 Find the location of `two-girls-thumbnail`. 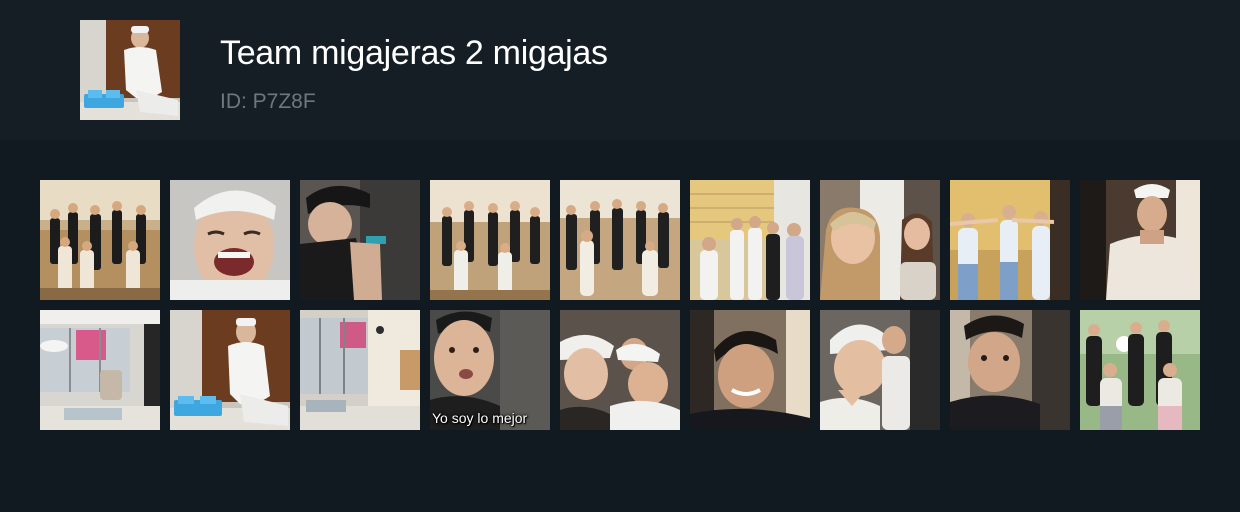

two-girls-thumbnail is located at coordinates (880, 240).